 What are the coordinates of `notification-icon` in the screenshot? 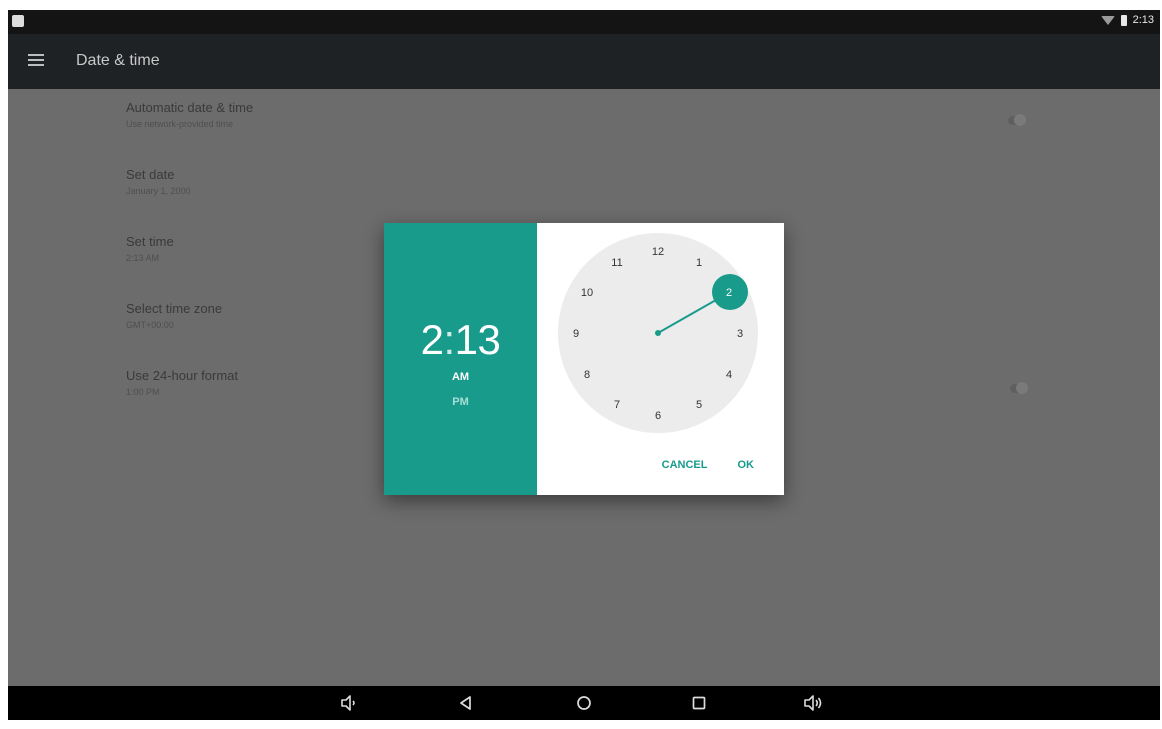 It's located at (18, 21).